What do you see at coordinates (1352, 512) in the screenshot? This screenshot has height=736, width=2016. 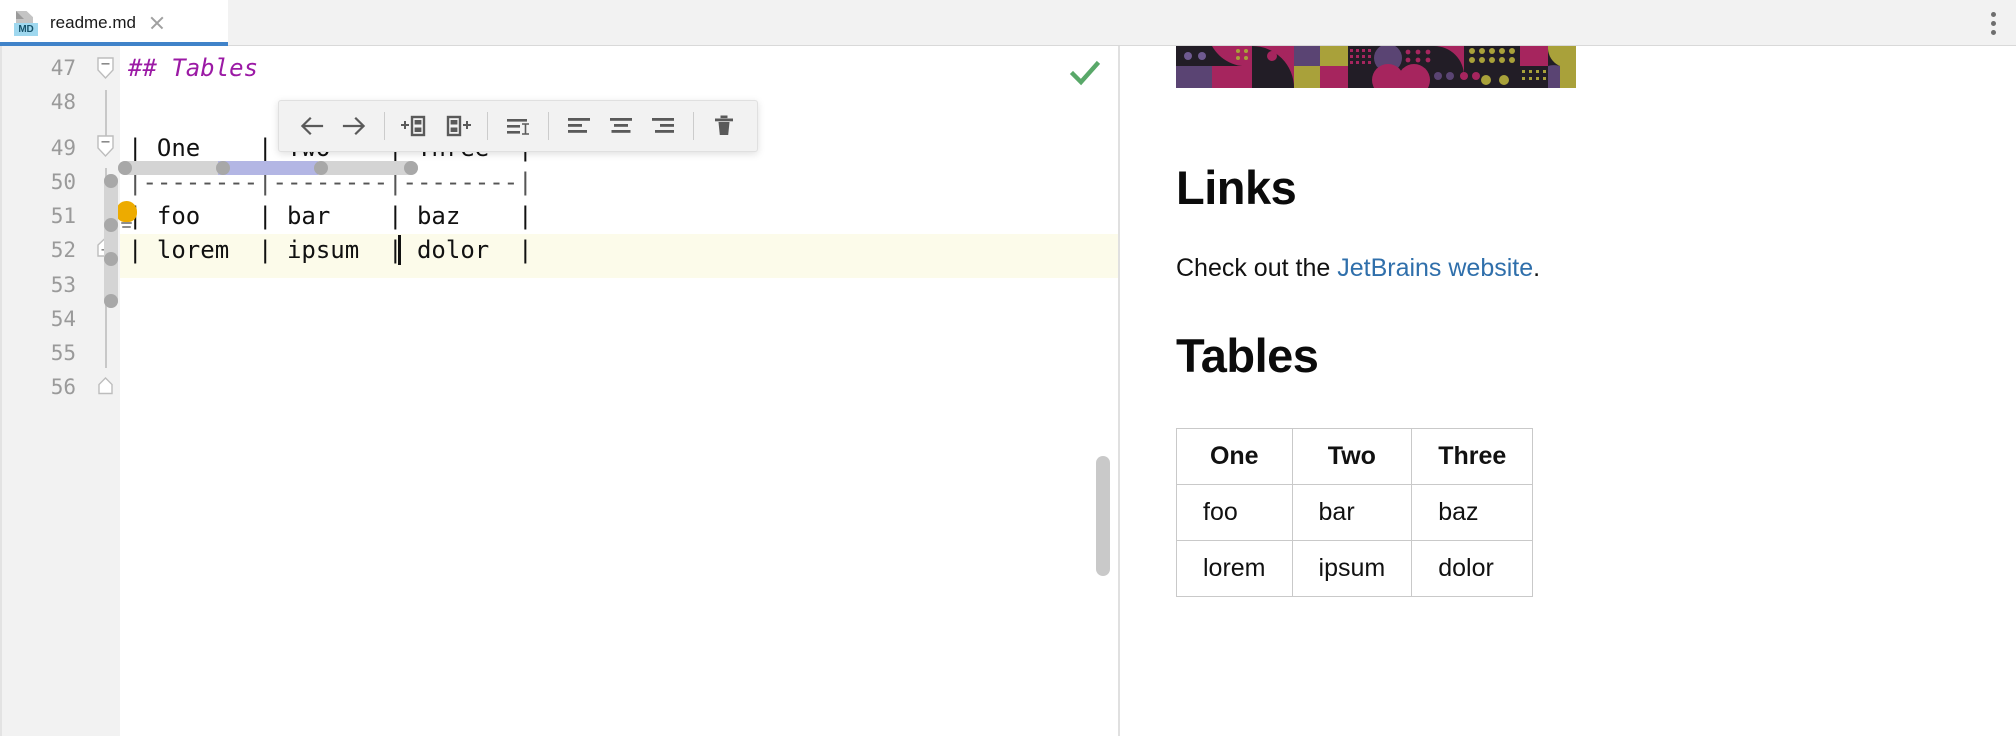 I see `table-cell: bar` at bounding box center [1352, 512].